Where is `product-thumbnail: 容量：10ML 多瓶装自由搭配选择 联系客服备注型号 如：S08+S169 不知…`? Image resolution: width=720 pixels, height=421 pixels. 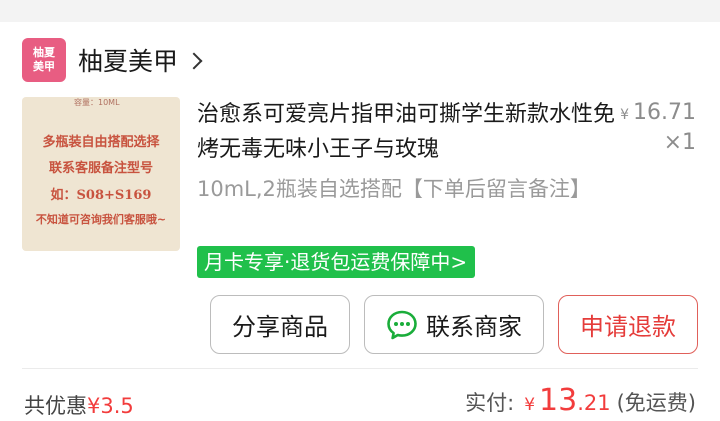 product-thumbnail: 容量：10ML 多瓶装自由搭配选择 联系客服备注型号 如：S08+S169 不知… is located at coordinates (101, 174).